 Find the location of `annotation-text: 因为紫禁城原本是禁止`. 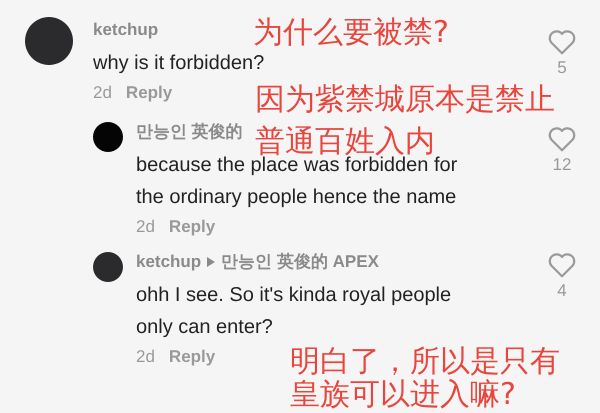

annotation-text: 因为紫禁城原本是禁止 is located at coordinates (405, 100).